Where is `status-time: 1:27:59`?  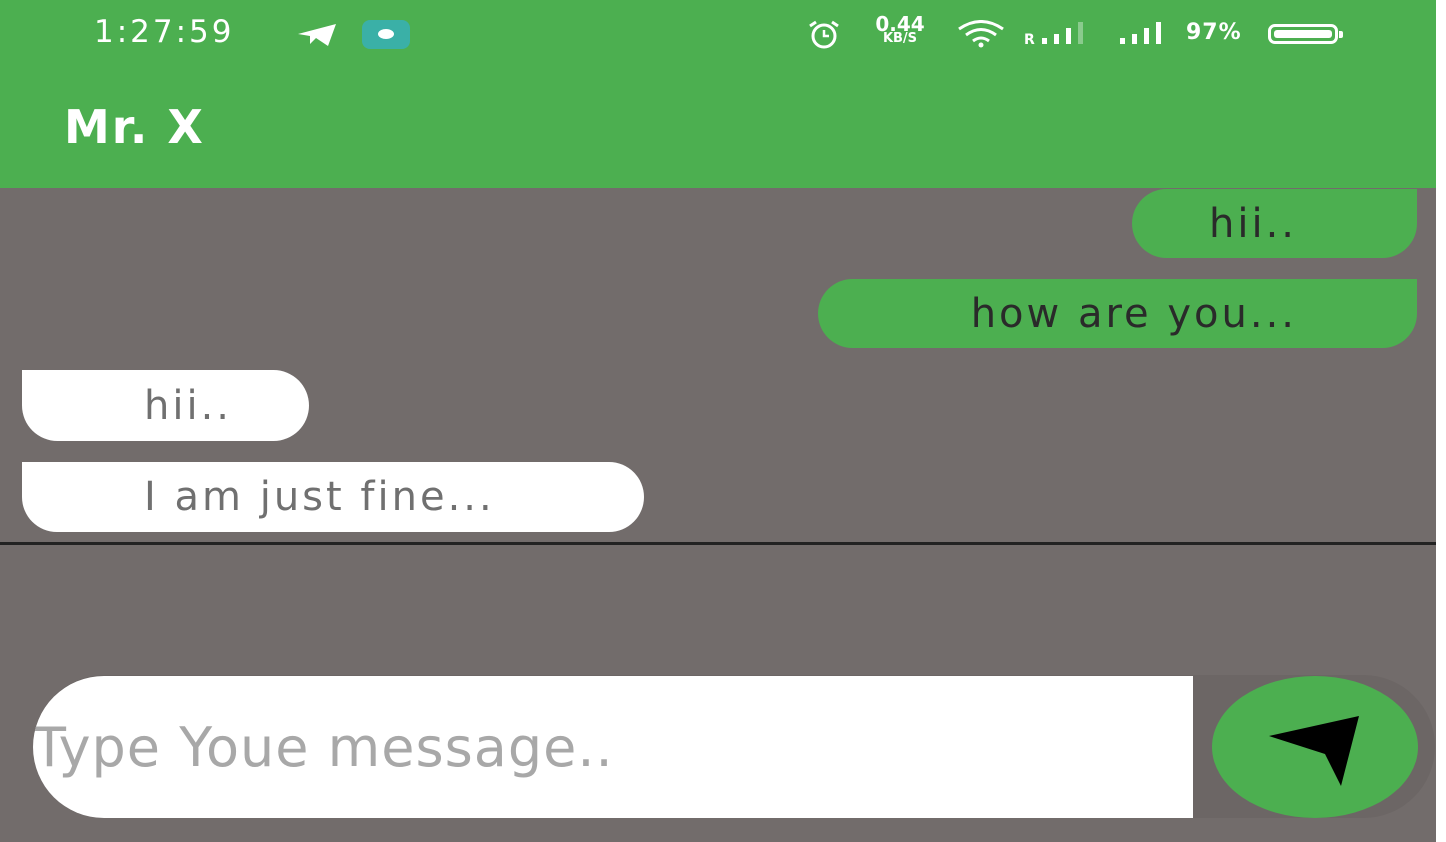
status-time: 1:27:59 is located at coordinates (164, 32).